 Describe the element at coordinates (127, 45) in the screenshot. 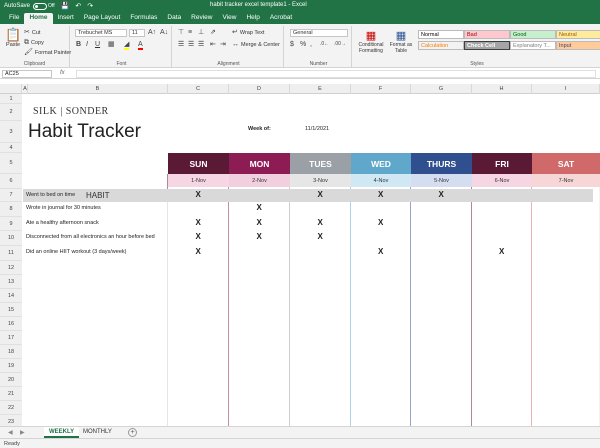

I see `fill-color-button: ◢` at that location.